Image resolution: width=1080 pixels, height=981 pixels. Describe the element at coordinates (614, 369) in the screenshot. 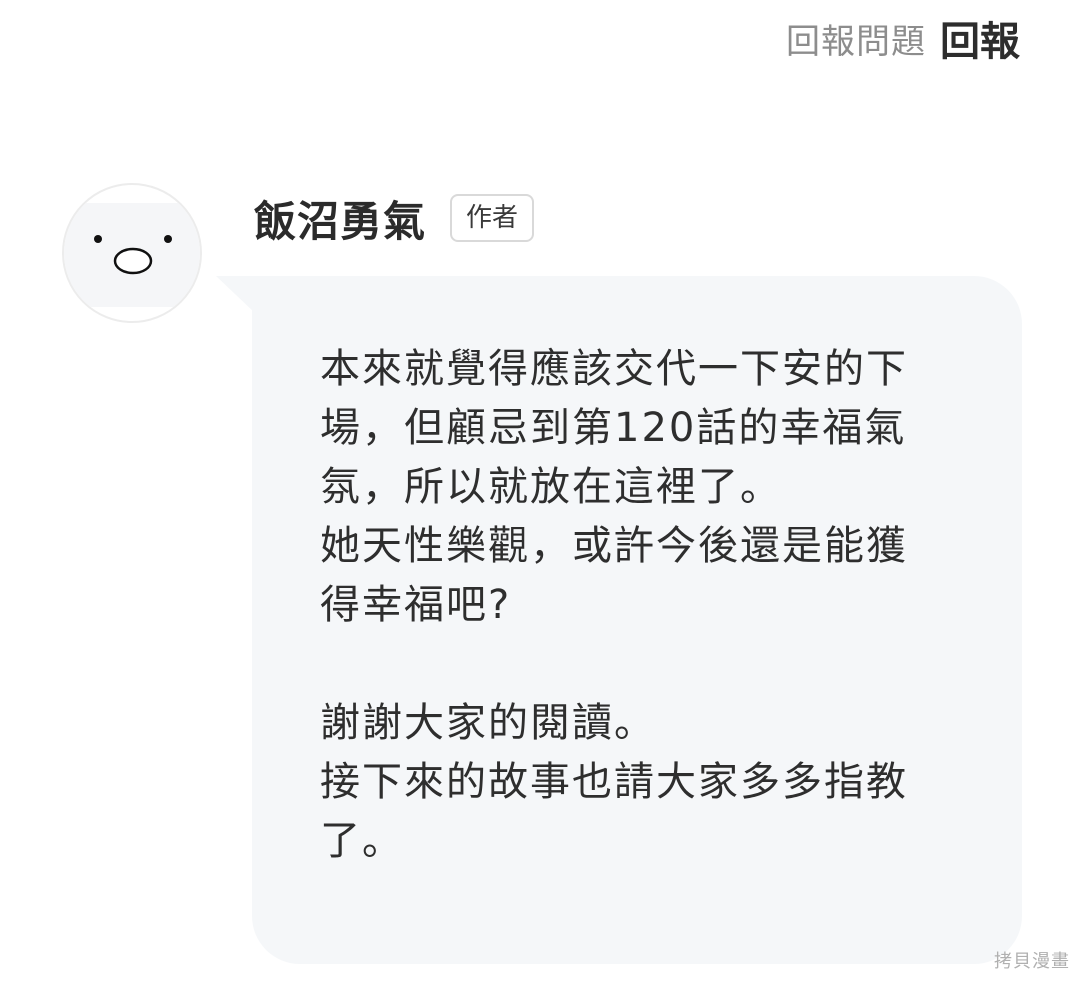

I see `comment-line: 本來就覺得應該交代一下安的下` at that location.